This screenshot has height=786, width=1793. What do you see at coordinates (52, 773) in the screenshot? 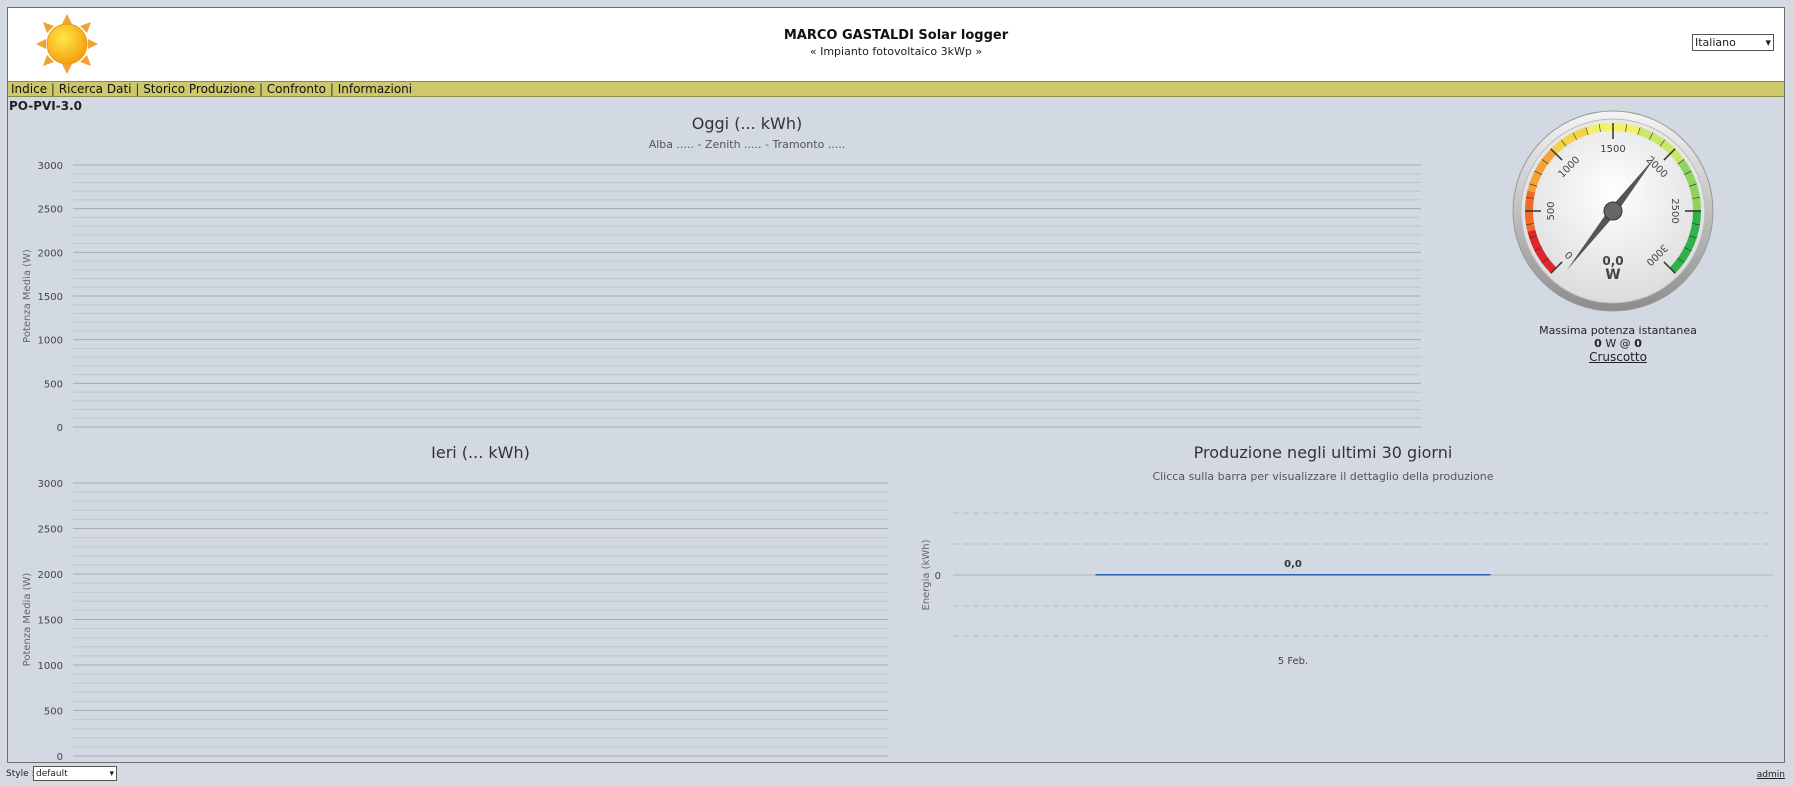
I see `style-select-value: default` at bounding box center [52, 773].